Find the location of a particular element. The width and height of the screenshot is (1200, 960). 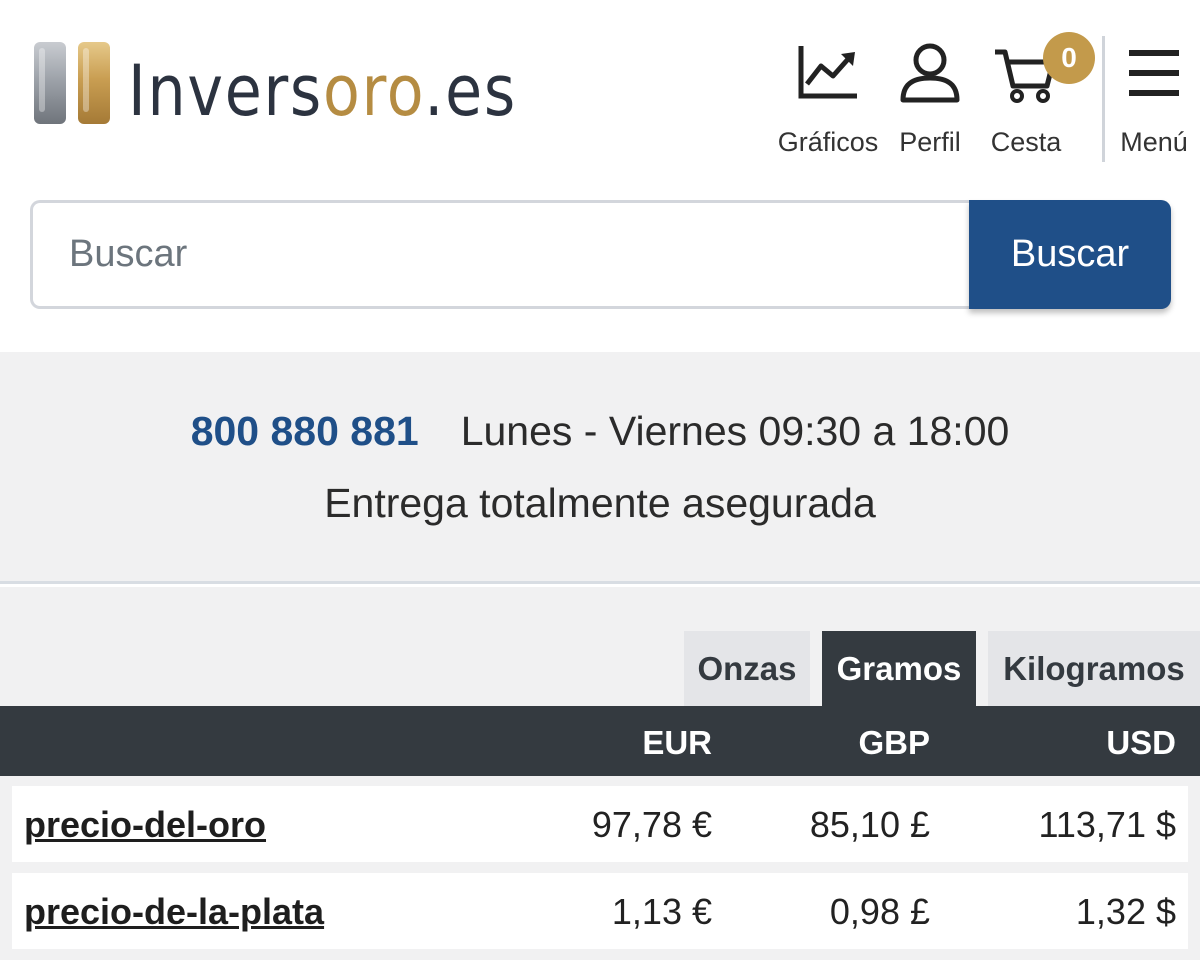

nav-cesta-label: Cesta is located at coordinates (1026, 142).